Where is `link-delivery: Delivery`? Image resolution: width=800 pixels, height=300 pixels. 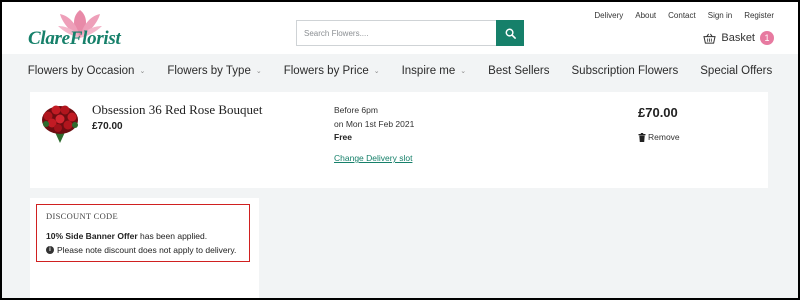 link-delivery: Delivery is located at coordinates (608, 15).